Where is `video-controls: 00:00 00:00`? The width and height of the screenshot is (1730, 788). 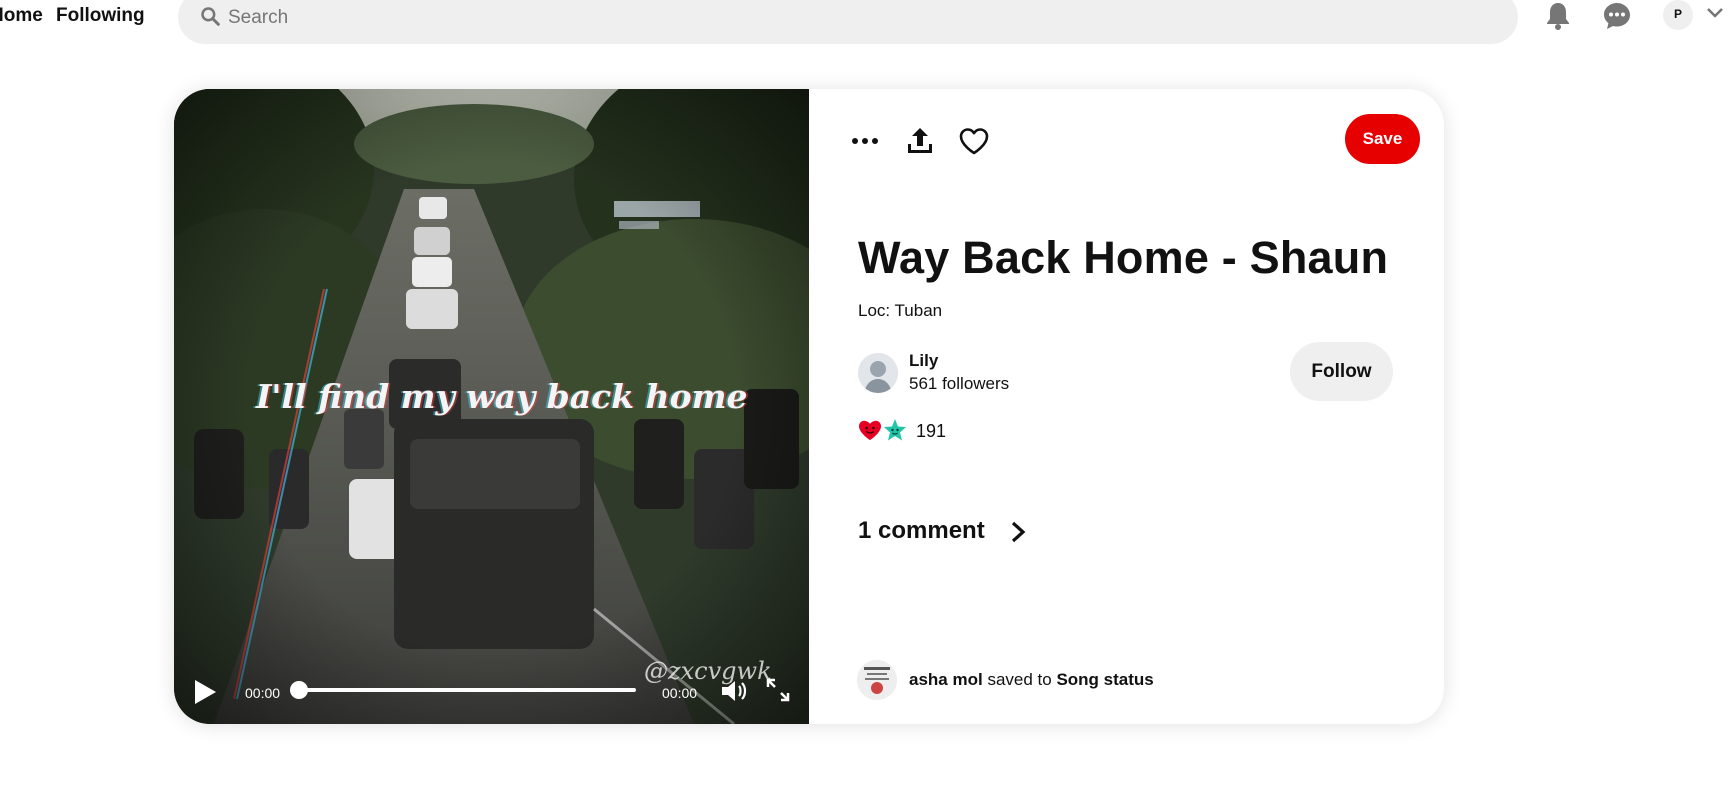
video-controls: 00:00 00:00 is located at coordinates (491, 691).